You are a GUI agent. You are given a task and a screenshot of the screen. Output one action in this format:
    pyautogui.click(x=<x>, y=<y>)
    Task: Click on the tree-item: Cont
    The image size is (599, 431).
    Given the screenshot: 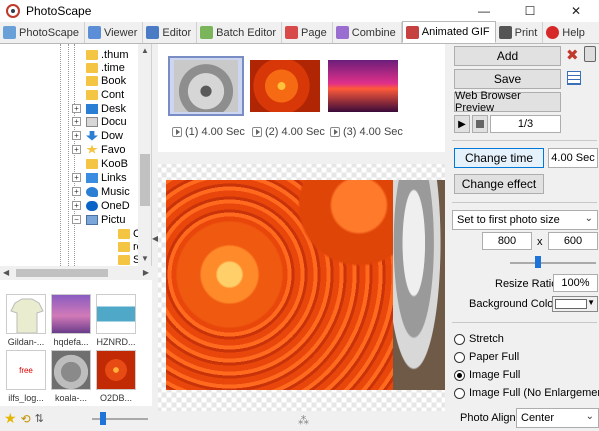 What is the action you would take?
    pyautogui.click(x=105, y=94)
    